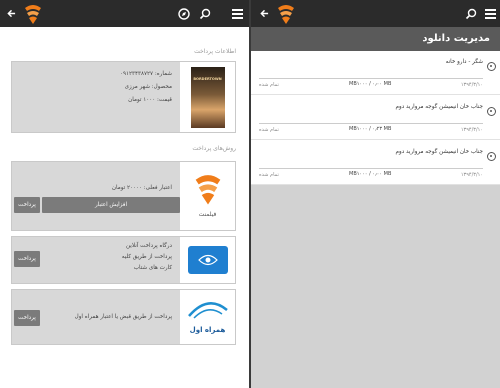  I want to click on current-credit: اعتبار فعلی: ۲۰۰۰۰ تومان, so click(141, 188).